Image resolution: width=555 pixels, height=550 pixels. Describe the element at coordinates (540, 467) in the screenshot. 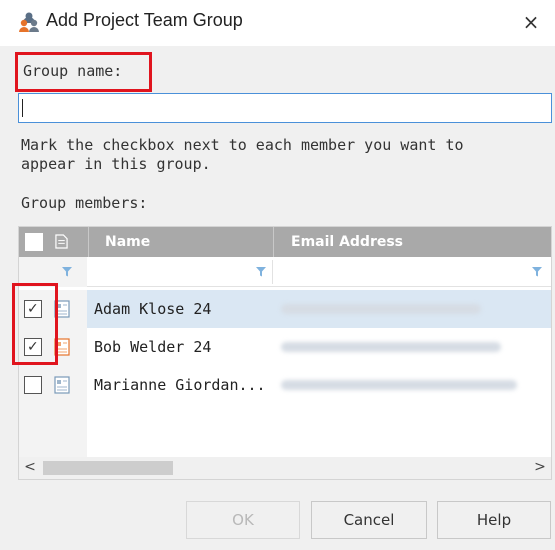

I see `scroll-right-icon: >` at that location.